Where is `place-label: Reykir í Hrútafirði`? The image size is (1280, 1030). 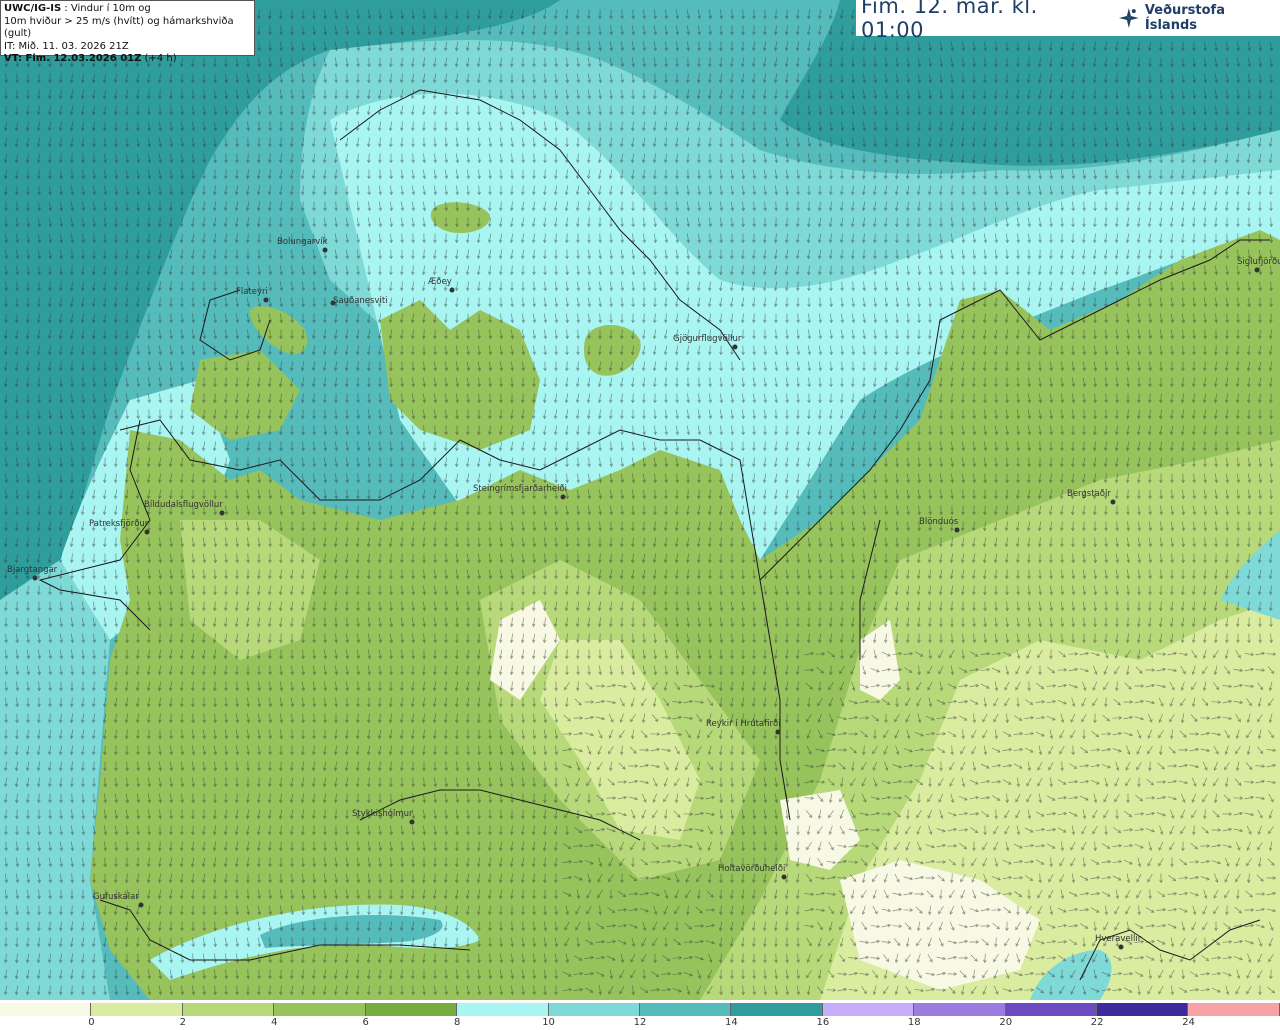 place-label: Reykir í Hrútafirði is located at coordinates (743, 724).